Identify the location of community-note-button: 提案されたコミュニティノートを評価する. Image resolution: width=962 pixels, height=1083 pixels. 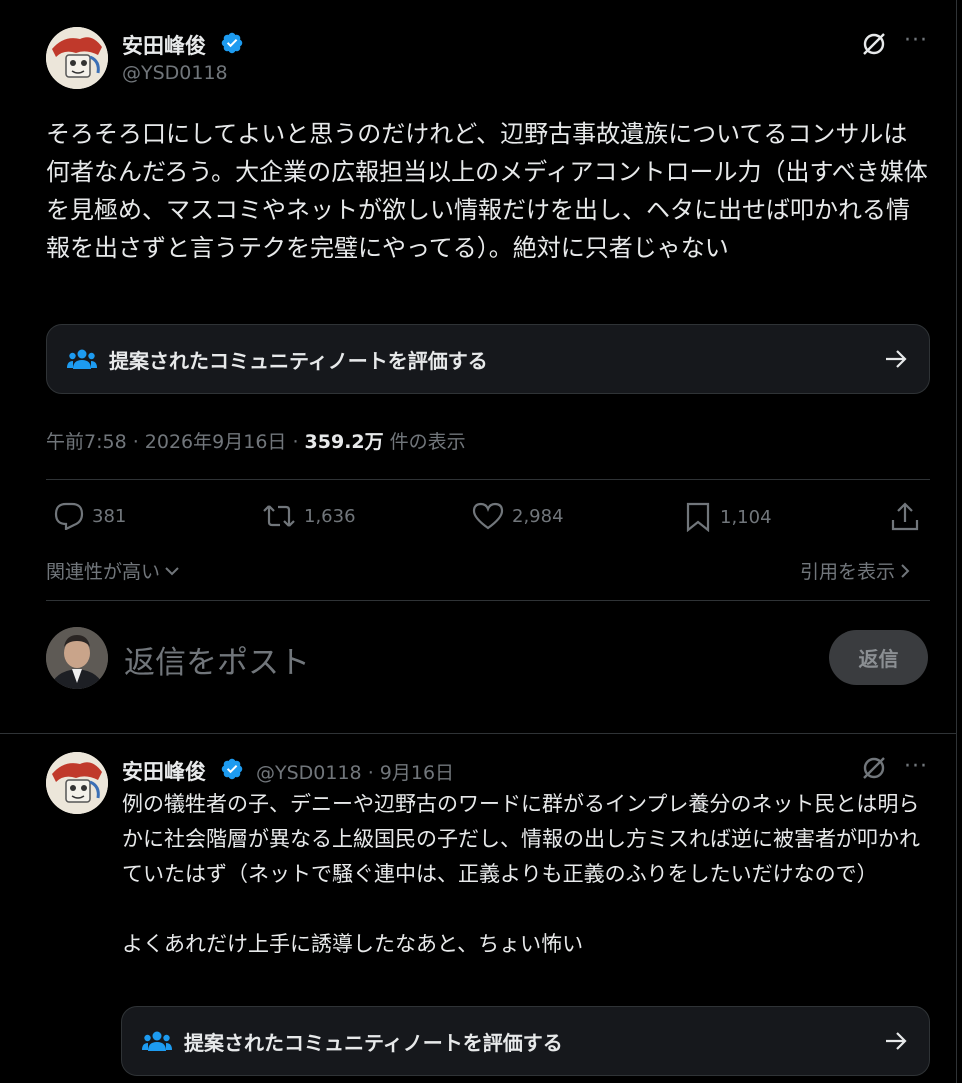
(488, 359).